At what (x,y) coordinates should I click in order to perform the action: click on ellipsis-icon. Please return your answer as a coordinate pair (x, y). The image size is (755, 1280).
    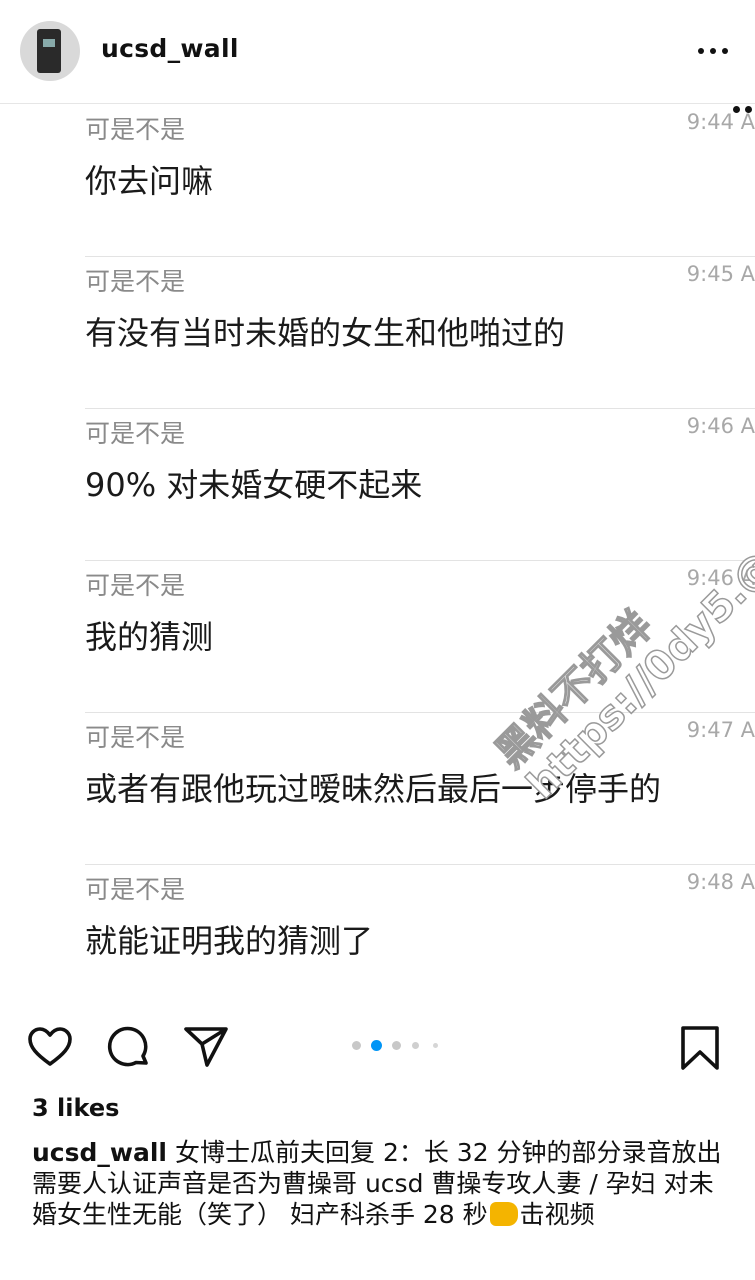
    Looking at the image, I should click on (743, 110).